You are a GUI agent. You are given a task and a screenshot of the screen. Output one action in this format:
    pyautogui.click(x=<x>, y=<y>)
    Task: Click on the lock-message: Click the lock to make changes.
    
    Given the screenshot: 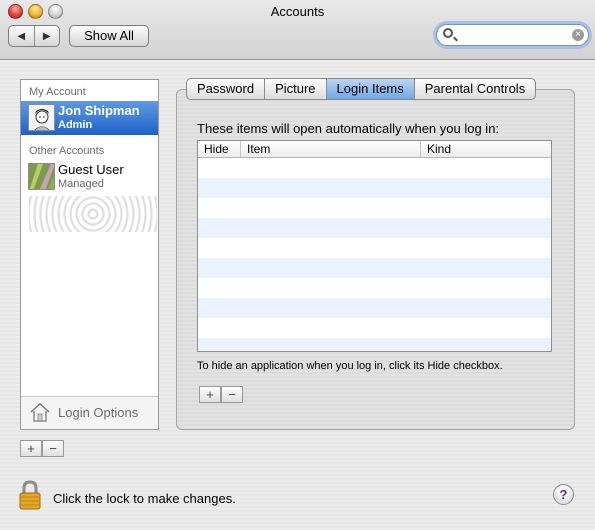 What is the action you would take?
    pyautogui.click(x=144, y=498)
    